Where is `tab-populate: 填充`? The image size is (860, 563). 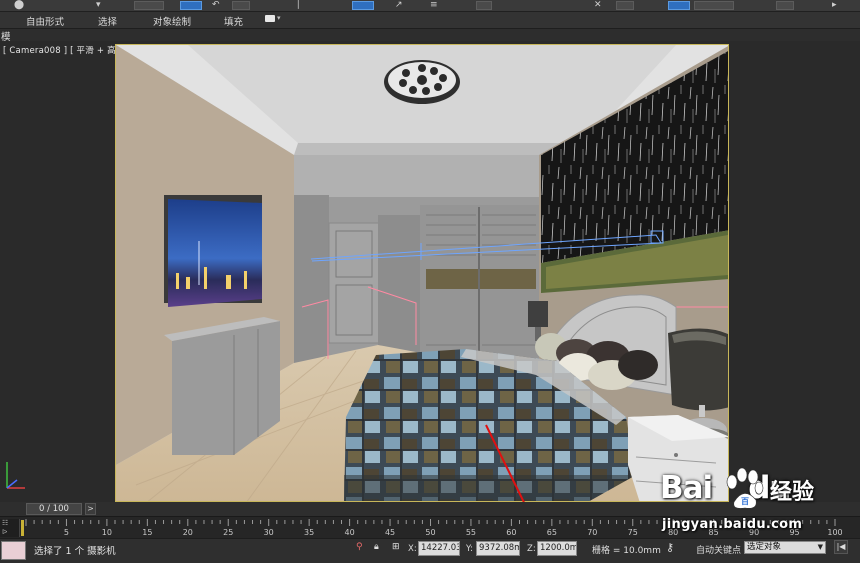 tab-populate: 填充 is located at coordinates (233, 21).